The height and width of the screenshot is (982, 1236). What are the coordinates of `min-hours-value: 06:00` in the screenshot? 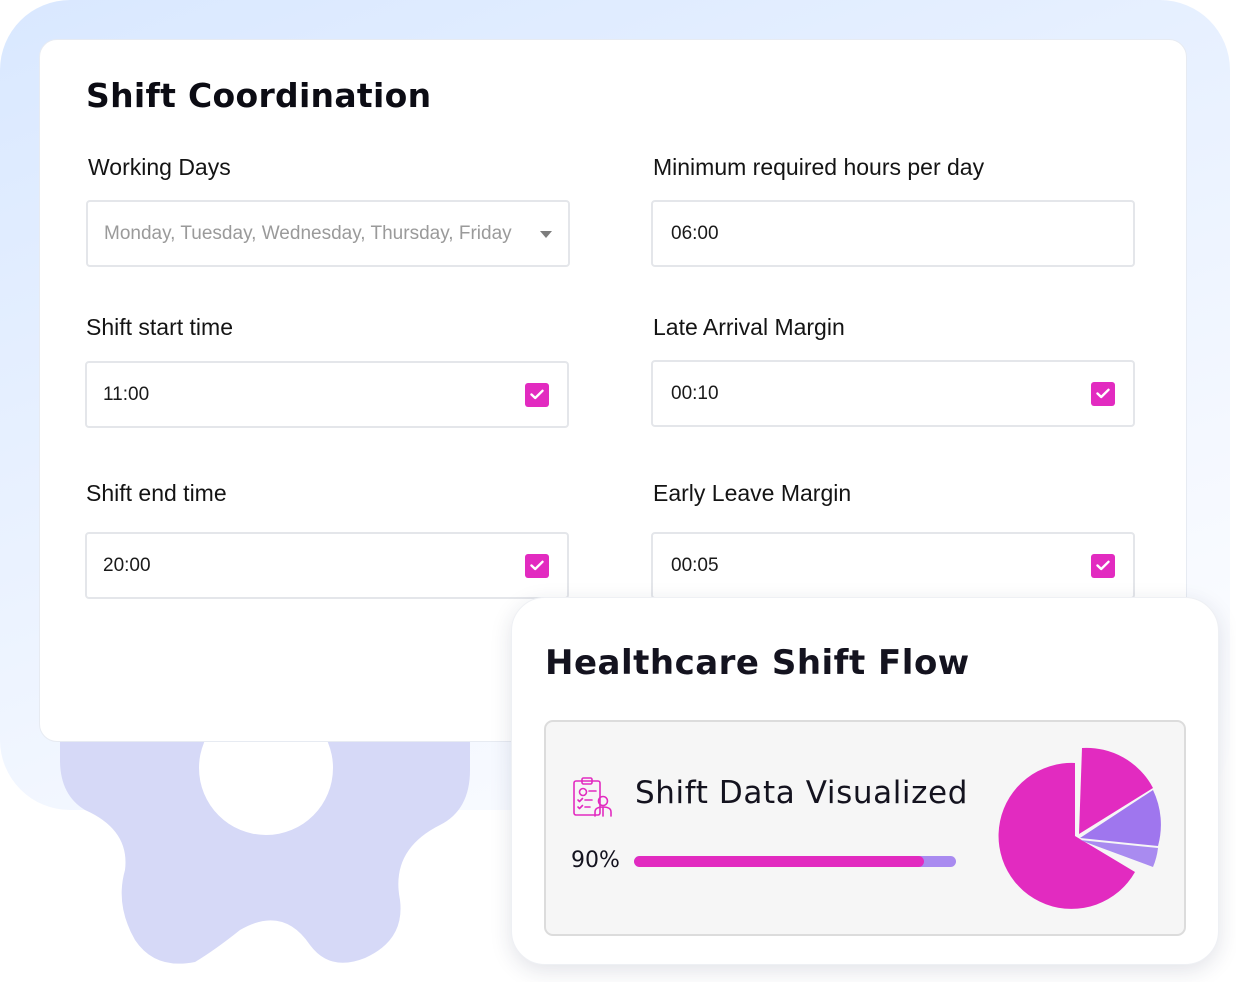 It's located at (695, 233).